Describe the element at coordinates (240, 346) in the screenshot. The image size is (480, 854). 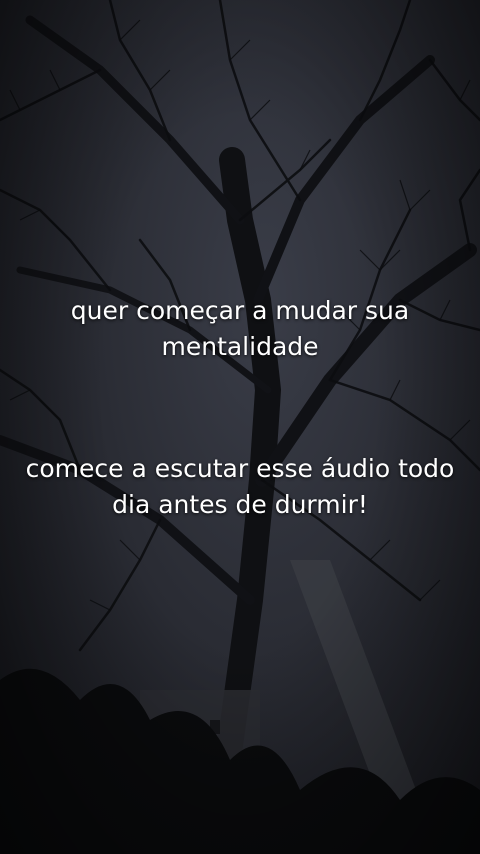
I see `caption-line: mentalidade` at that location.